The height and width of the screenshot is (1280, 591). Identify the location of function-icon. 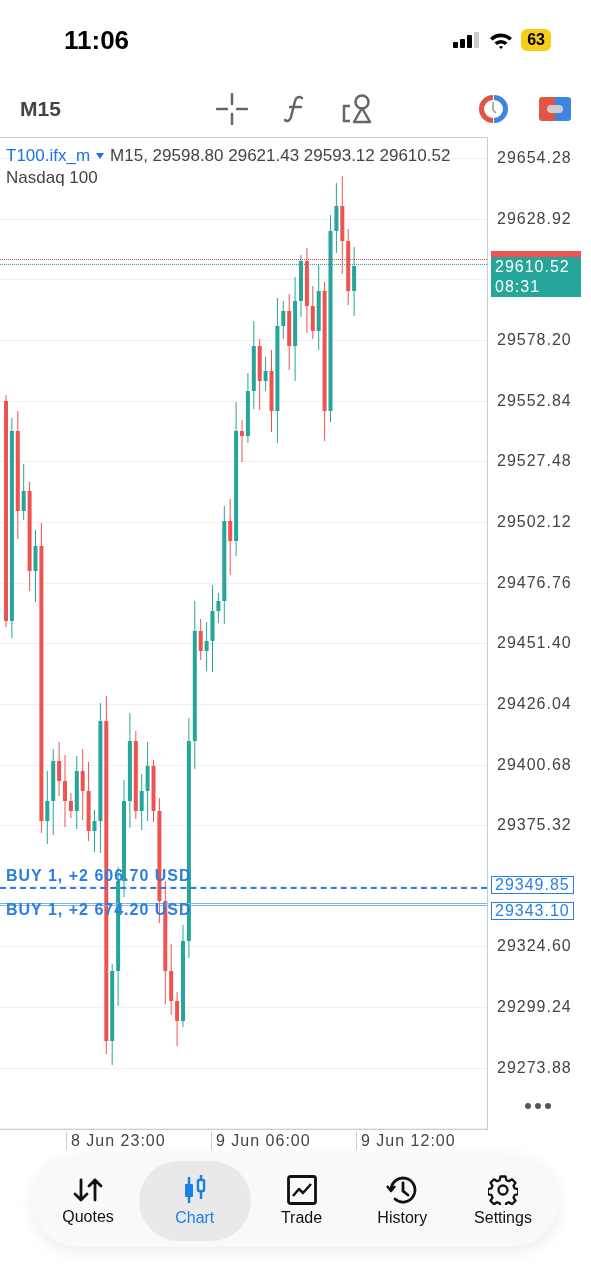
(295, 108).